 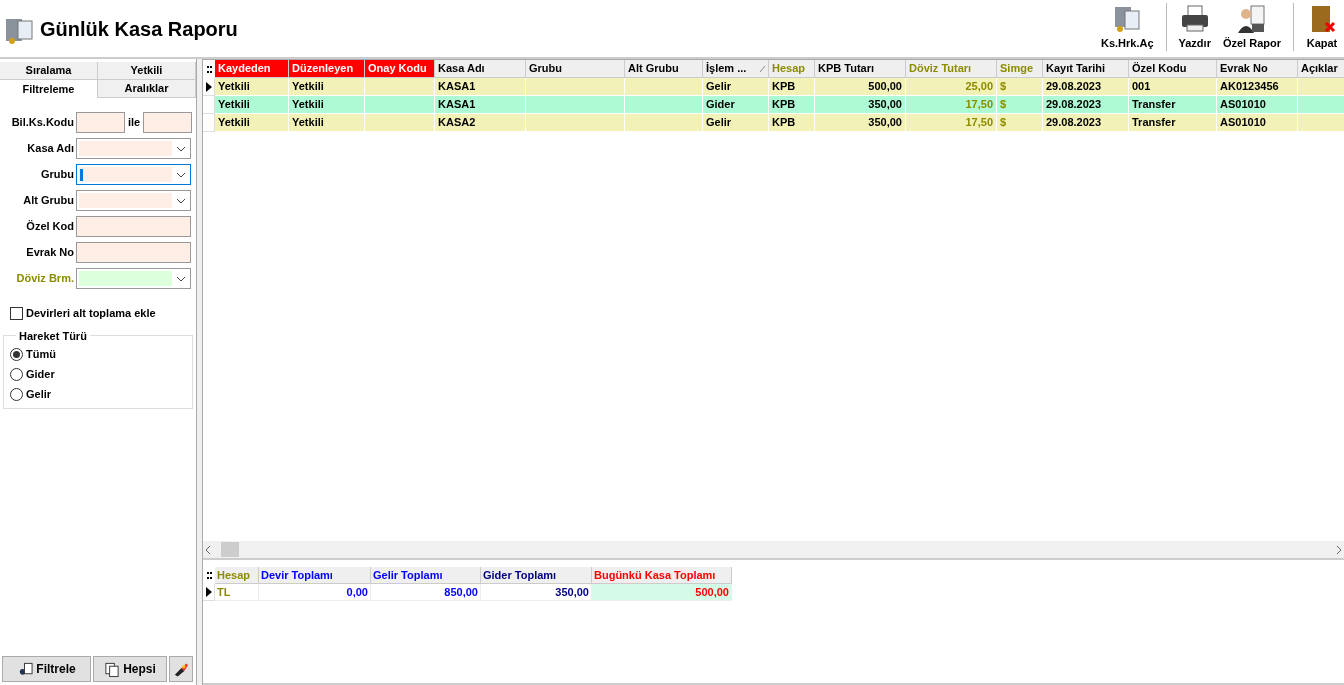 I want to click on column-header: Evrak No, so click(x=1257, y=69).